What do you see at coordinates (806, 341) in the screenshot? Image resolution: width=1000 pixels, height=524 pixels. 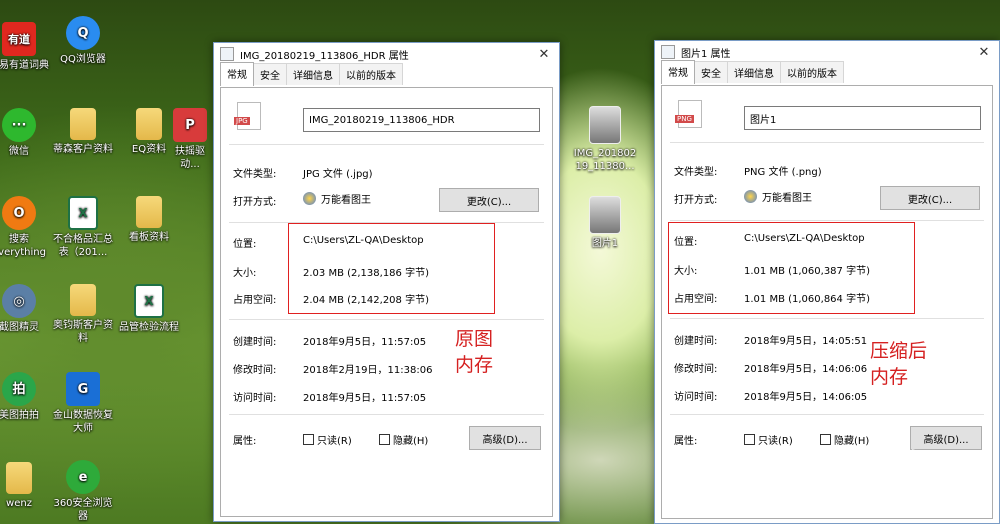 I see `created-value: 2018年9月5日，14:05:51` at bounding box center [806, 341].